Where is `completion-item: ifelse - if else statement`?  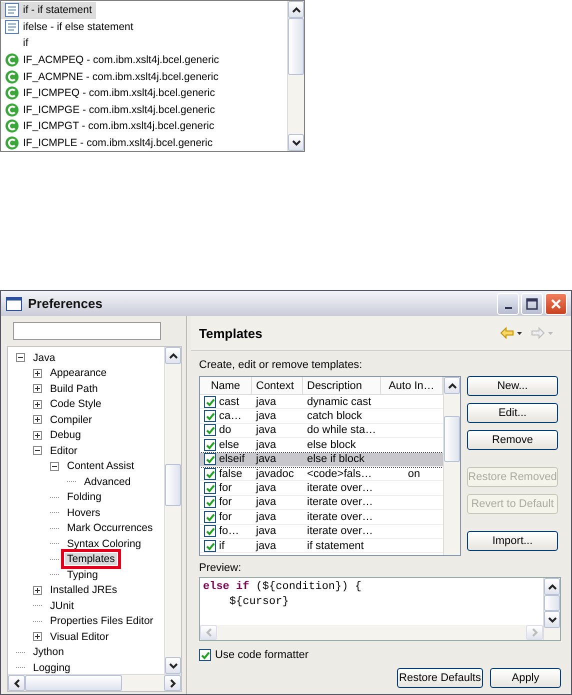 completion-item: ifelse - if else statement is located at coordinates (69, 27).